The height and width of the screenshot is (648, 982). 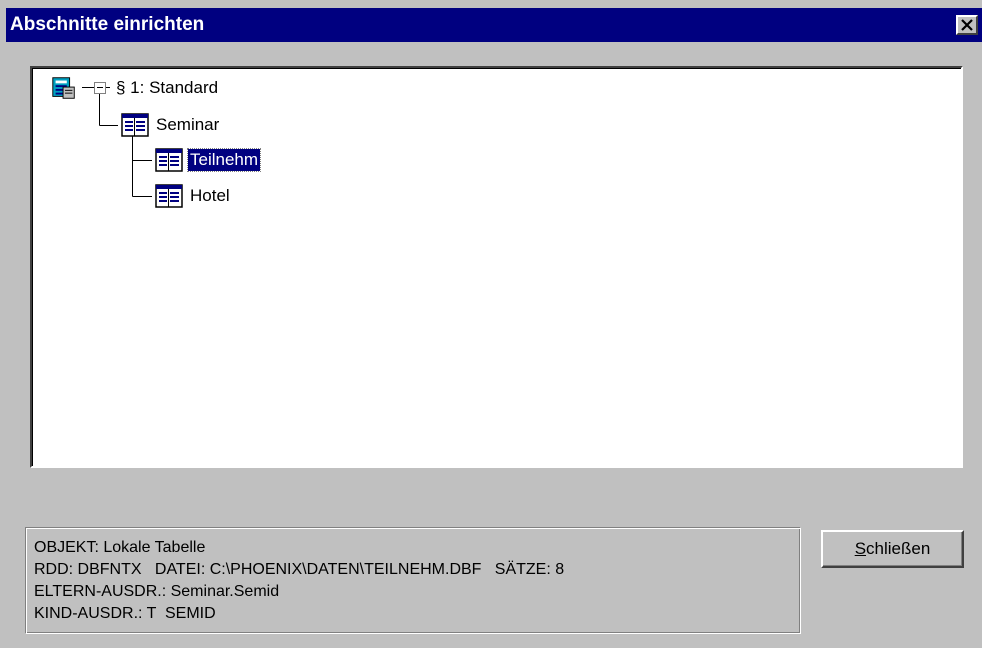 I want to click on window-title: Abschnitte einrichten, so click(x=107, y=24).